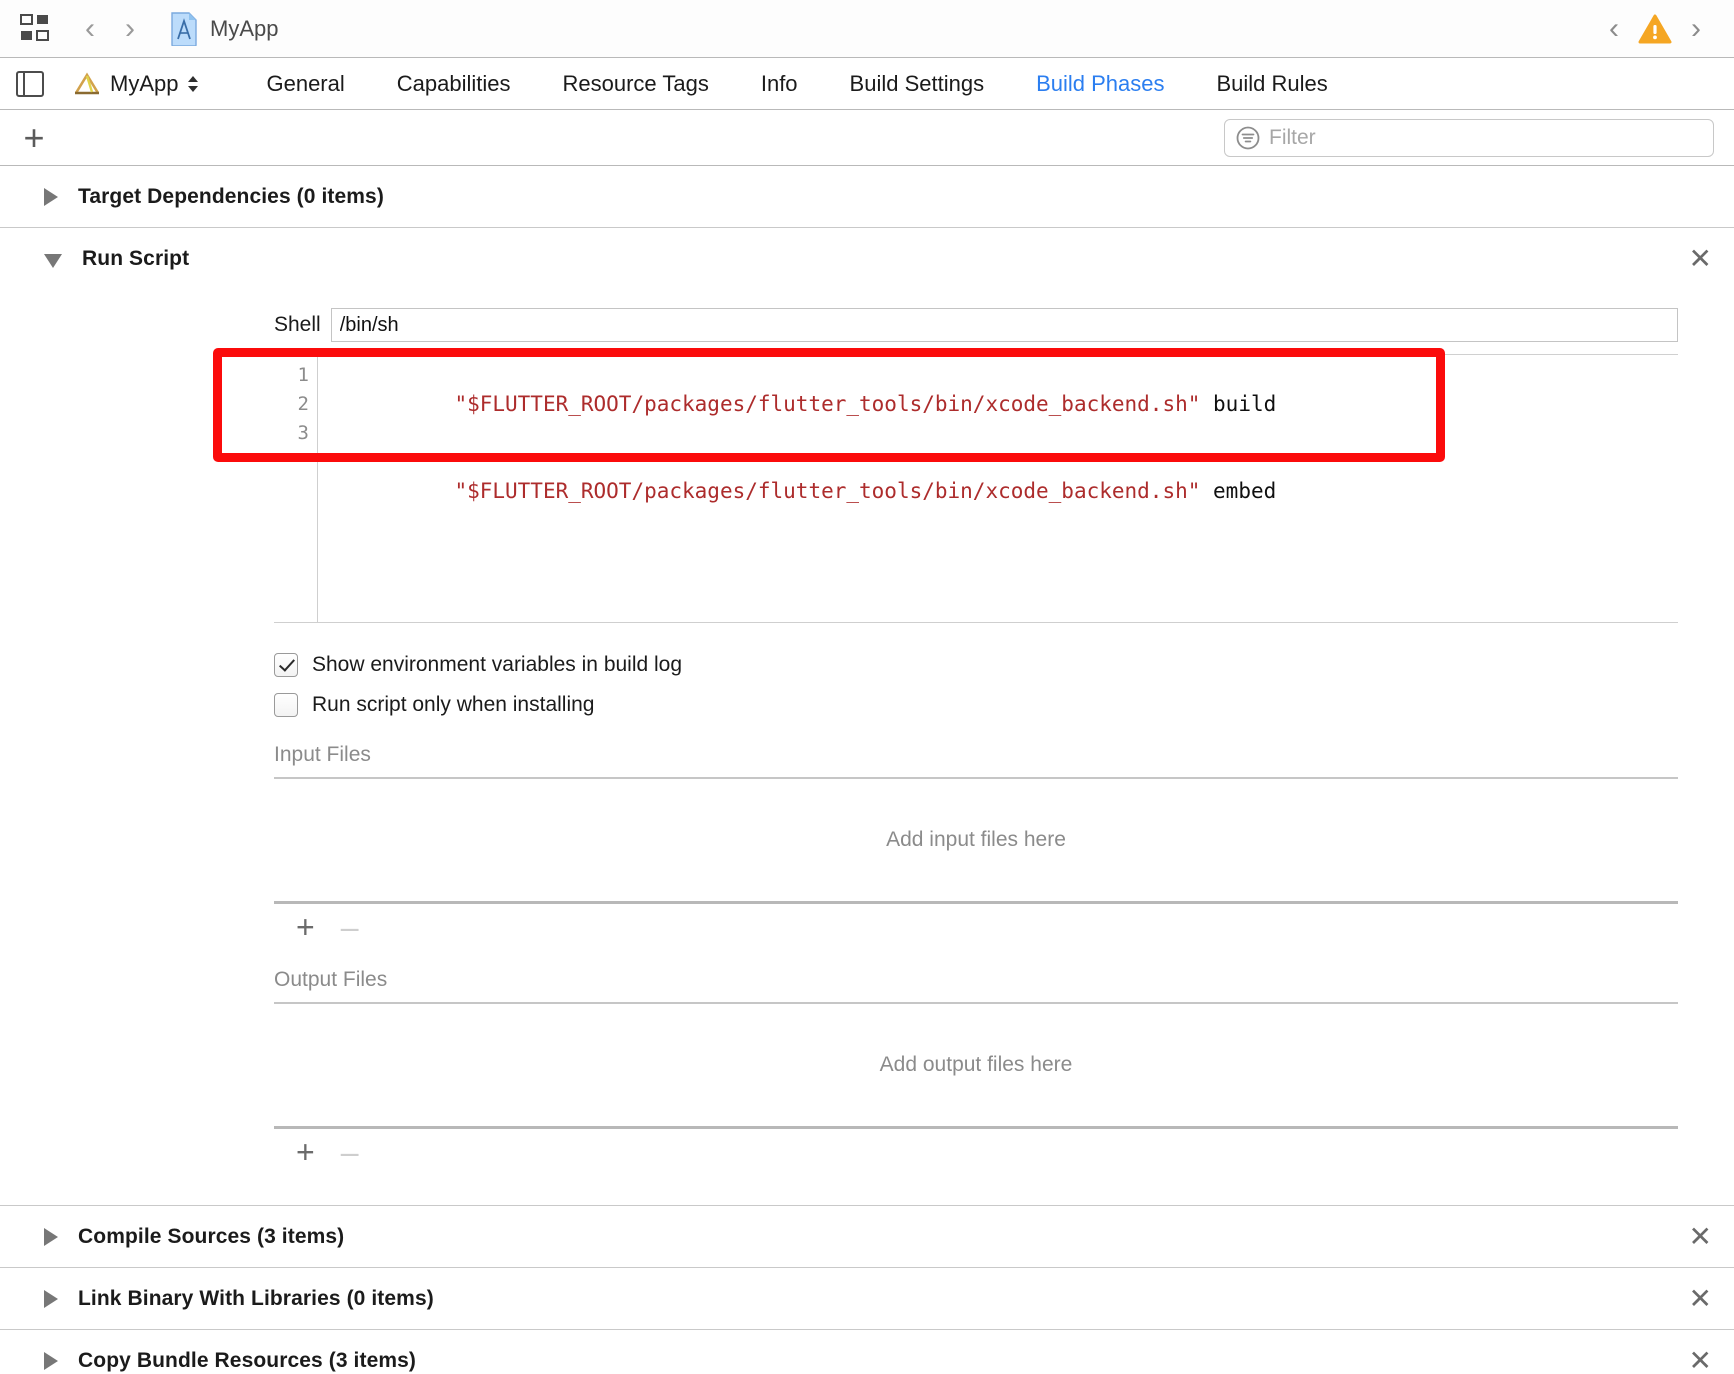 The height and width of the screenshot is (1374, 1734). I want to click on checkbox-row-run-only-when-installing: Run script only when installing, so click(1004, 705).